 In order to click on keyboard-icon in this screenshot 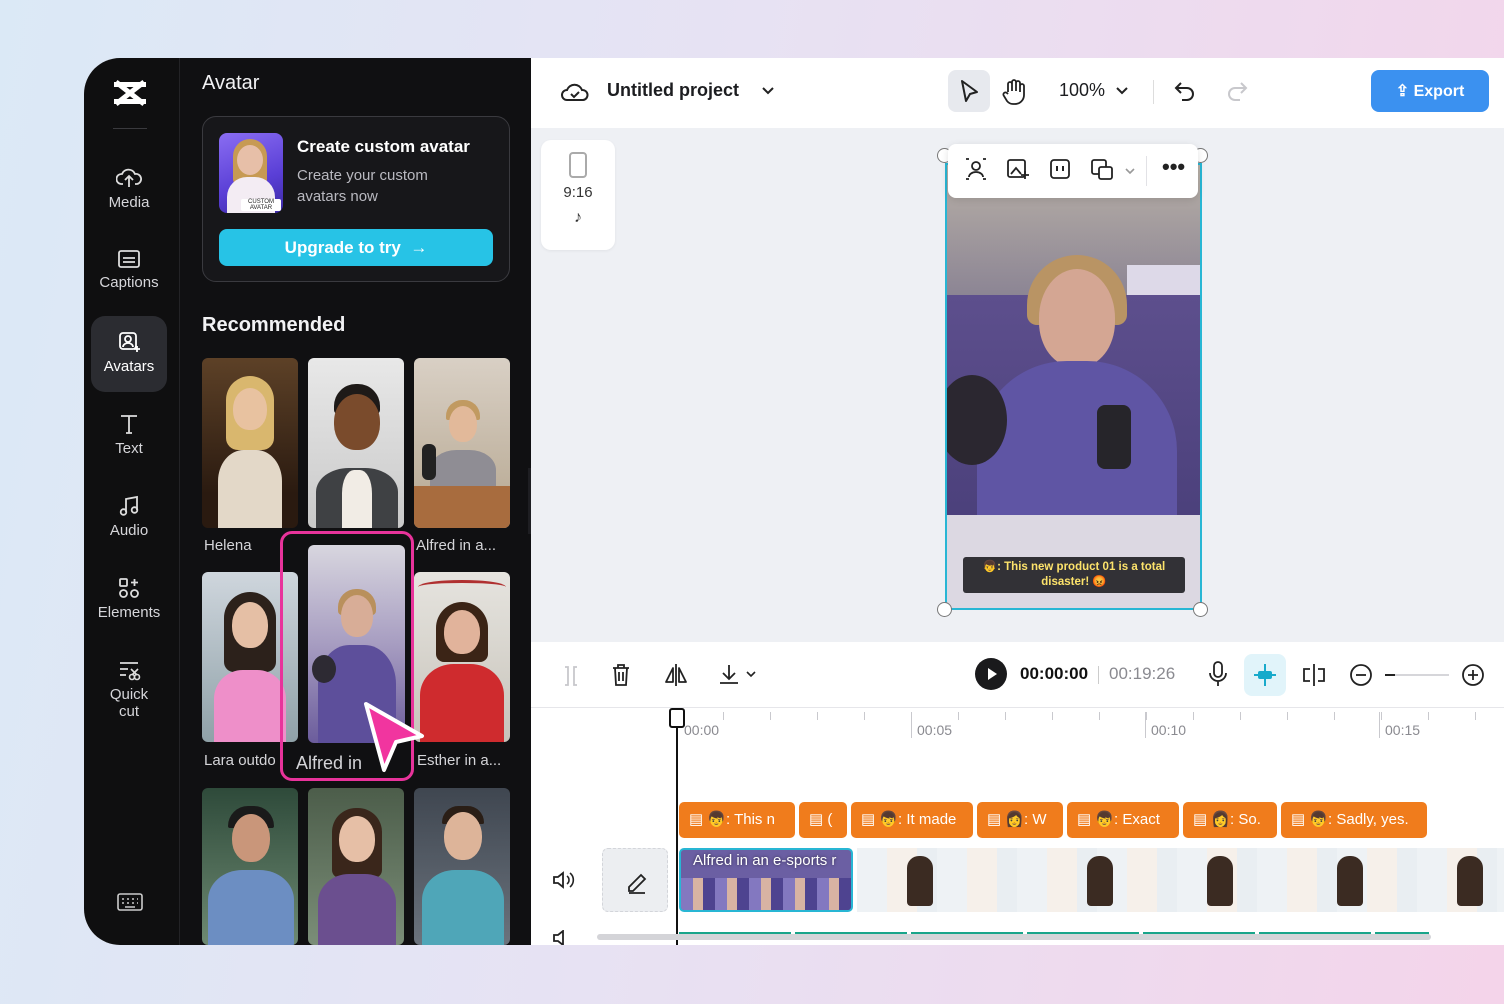, I will do `click(130, 902)`.